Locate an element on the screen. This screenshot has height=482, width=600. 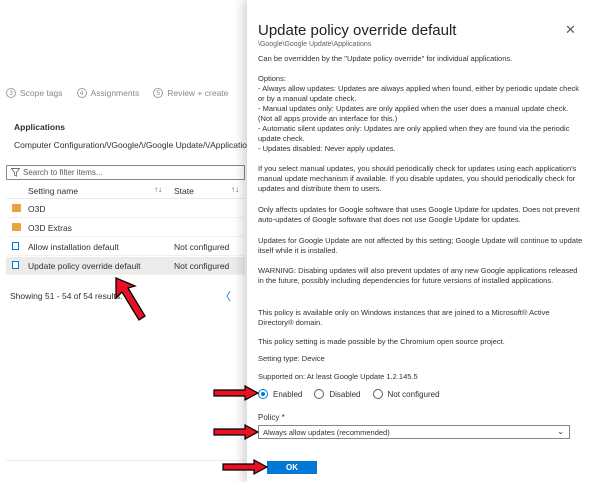
step-review-create: 5 Review + create is located at coordinates (190, 93).